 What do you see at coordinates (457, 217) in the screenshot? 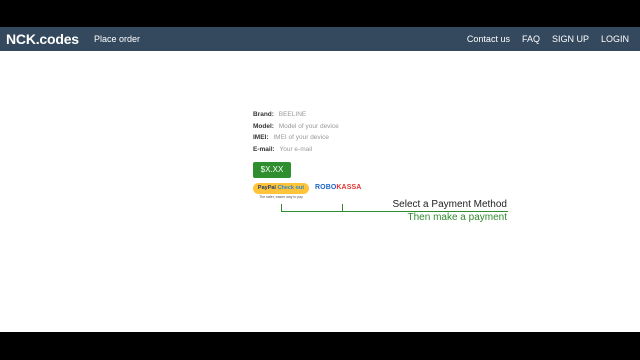
I see `annotation-make-payment: Then make a payment` at bounding box center [457, 217].